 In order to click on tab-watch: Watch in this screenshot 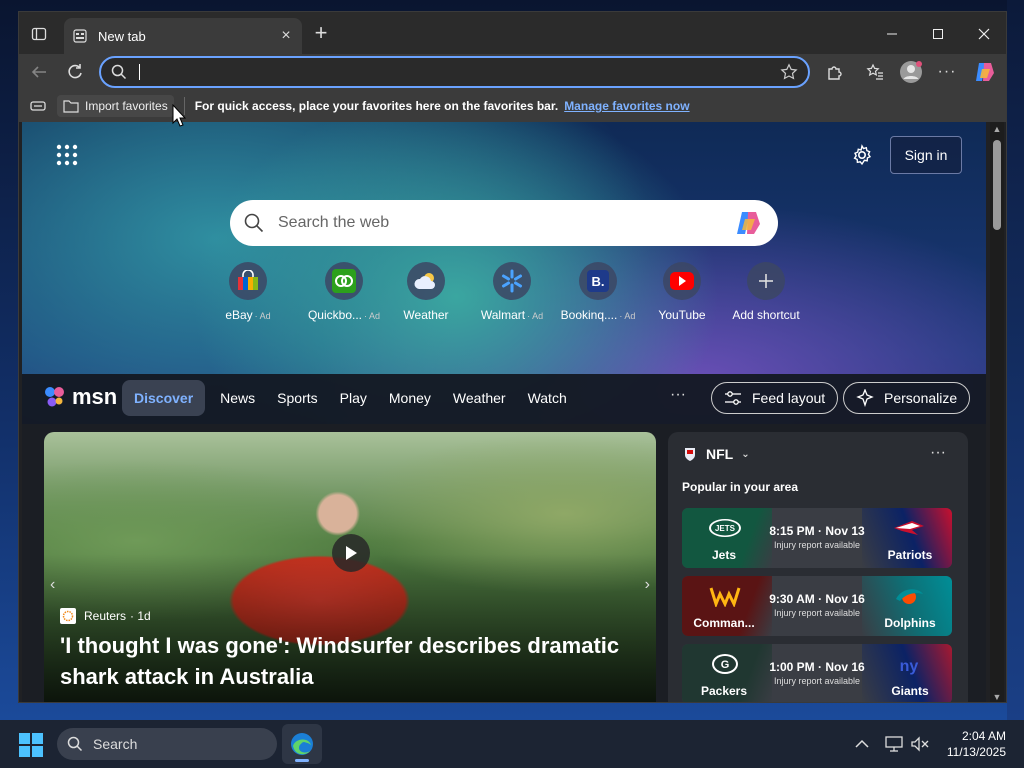, I will do `click(547, 398)`.